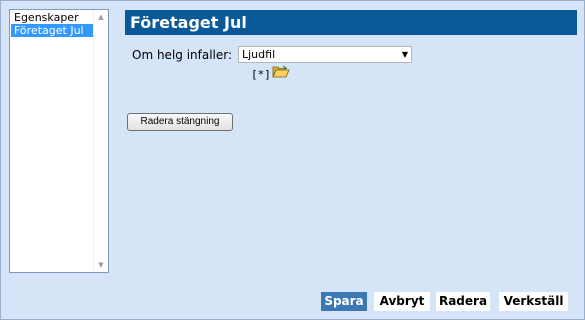 This screenshot has height=320, width=585. What do you see at coordinates (463, 301) in the screenshot?
I see `delete-button: Radera` at bounding box center [463, 301].